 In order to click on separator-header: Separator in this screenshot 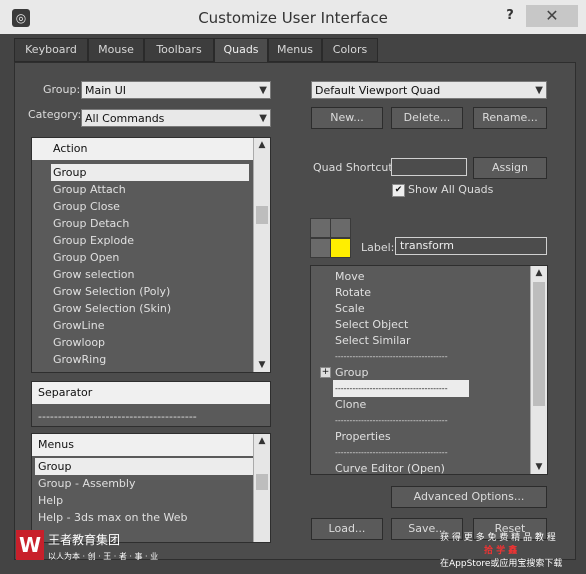, I will do `click(151, 393)`.